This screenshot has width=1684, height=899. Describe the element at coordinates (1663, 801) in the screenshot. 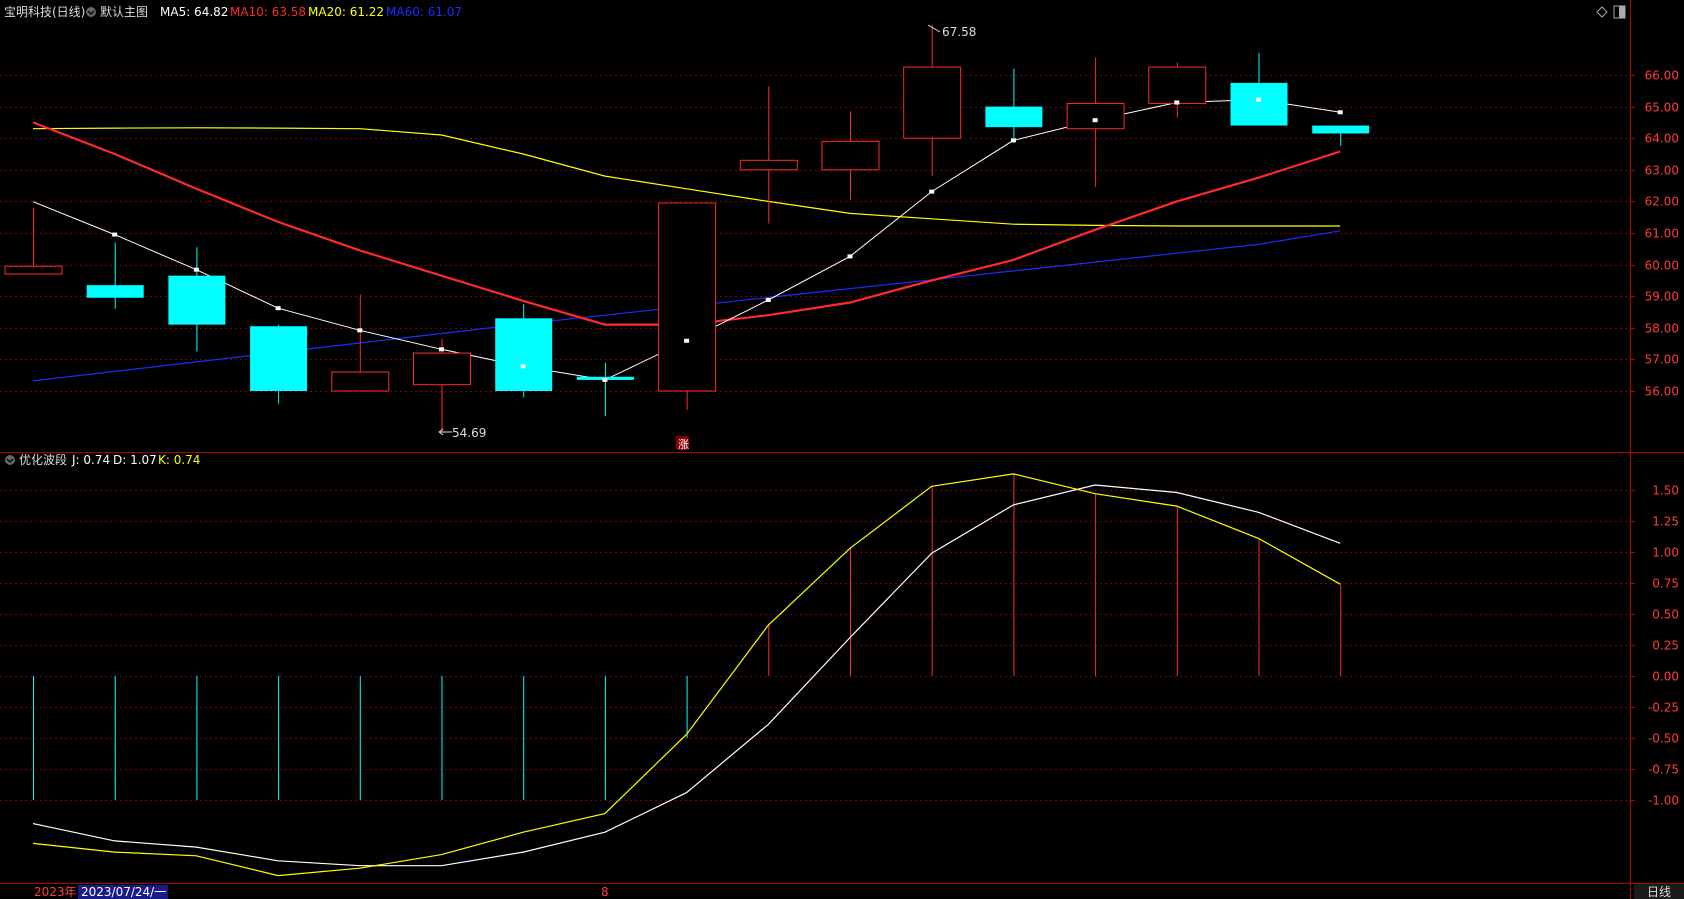

I see `y-tick-label: -1.00` at that location.